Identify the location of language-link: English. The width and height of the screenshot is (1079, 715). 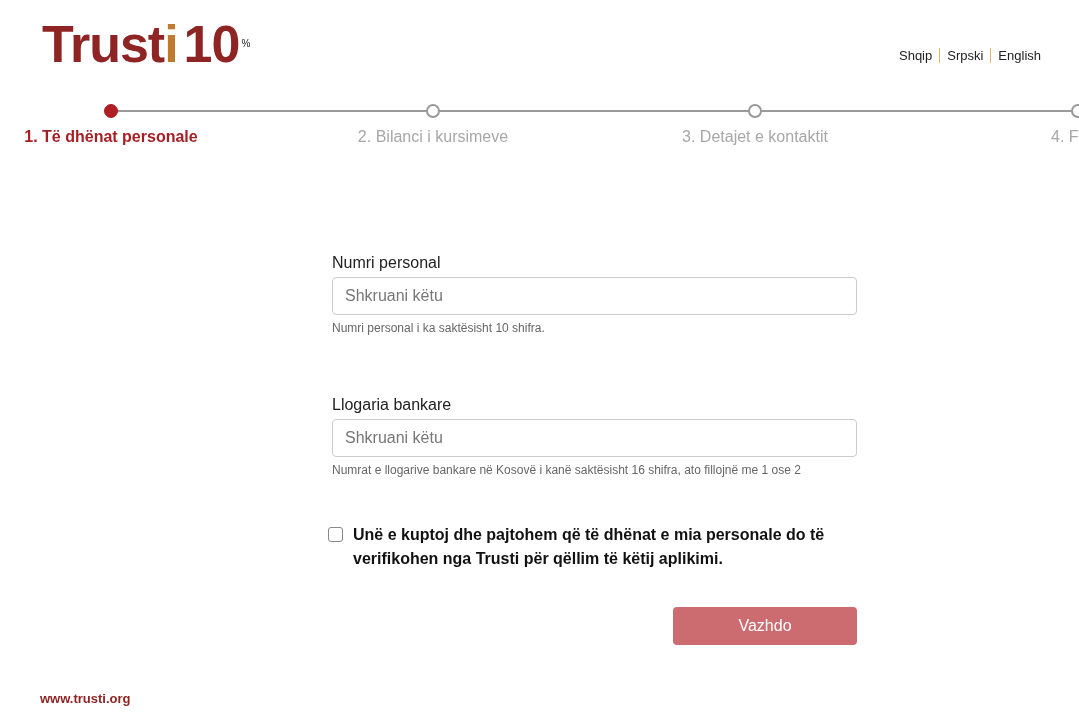
(1019, 55).